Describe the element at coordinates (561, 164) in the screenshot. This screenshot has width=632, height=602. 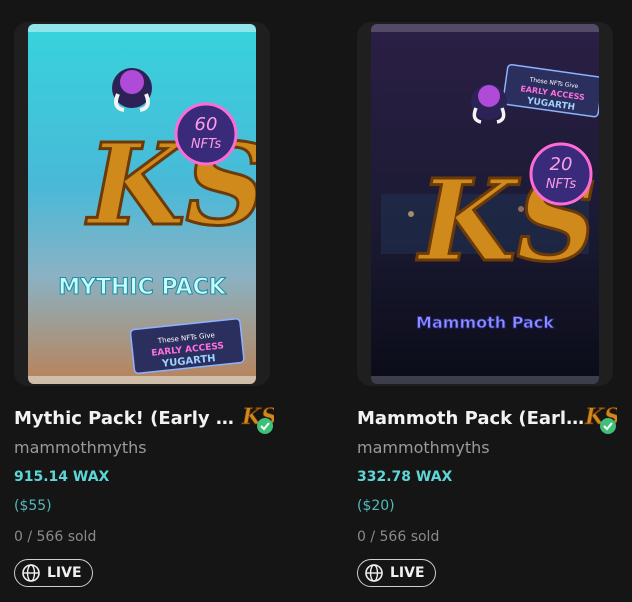
I see `svg-text: 20` at that location.